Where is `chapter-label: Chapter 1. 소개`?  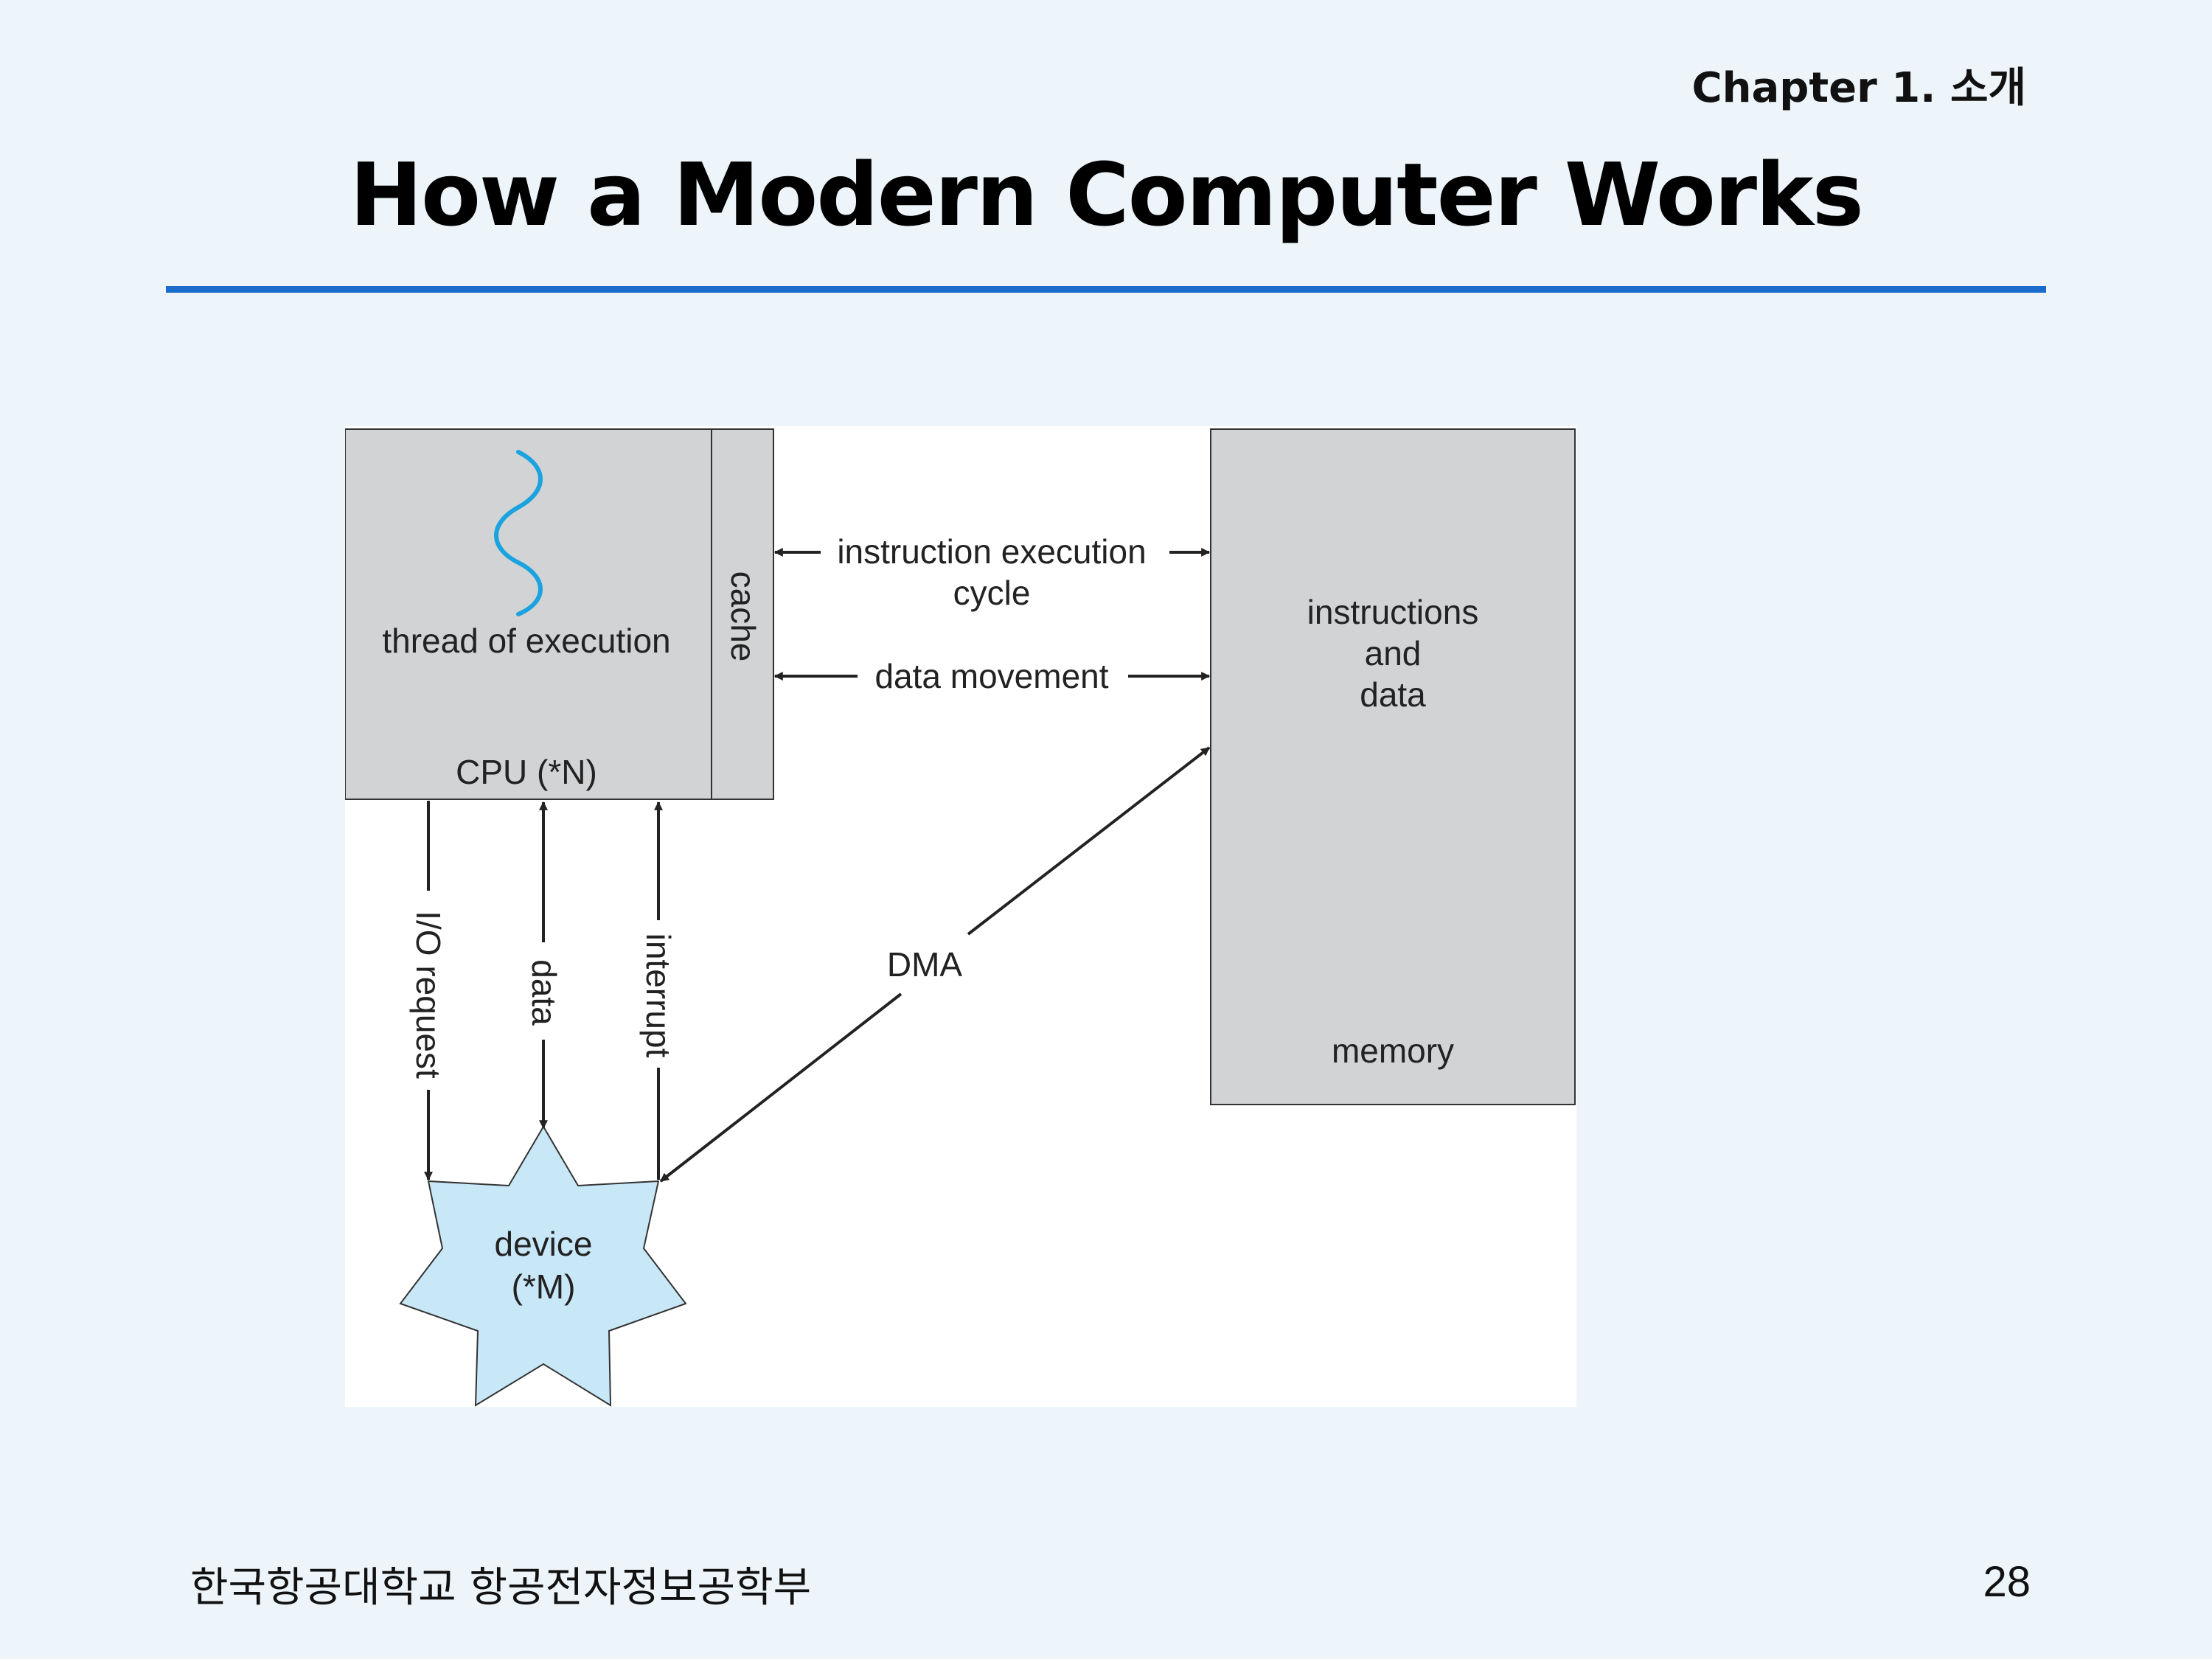 chapter-label: Chapter 1. 소개 is located at coordinates (1858, 88).